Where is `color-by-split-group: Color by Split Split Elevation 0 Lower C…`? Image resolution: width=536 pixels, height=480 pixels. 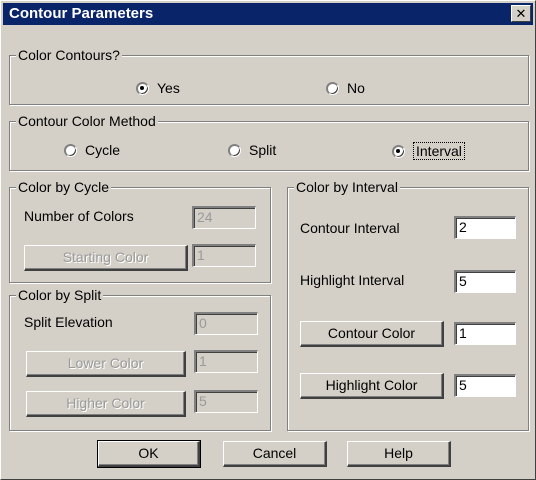 color-by-split-group: Color by Split Split Elevation 0 Lower C… is located at coordinates (140, 359).